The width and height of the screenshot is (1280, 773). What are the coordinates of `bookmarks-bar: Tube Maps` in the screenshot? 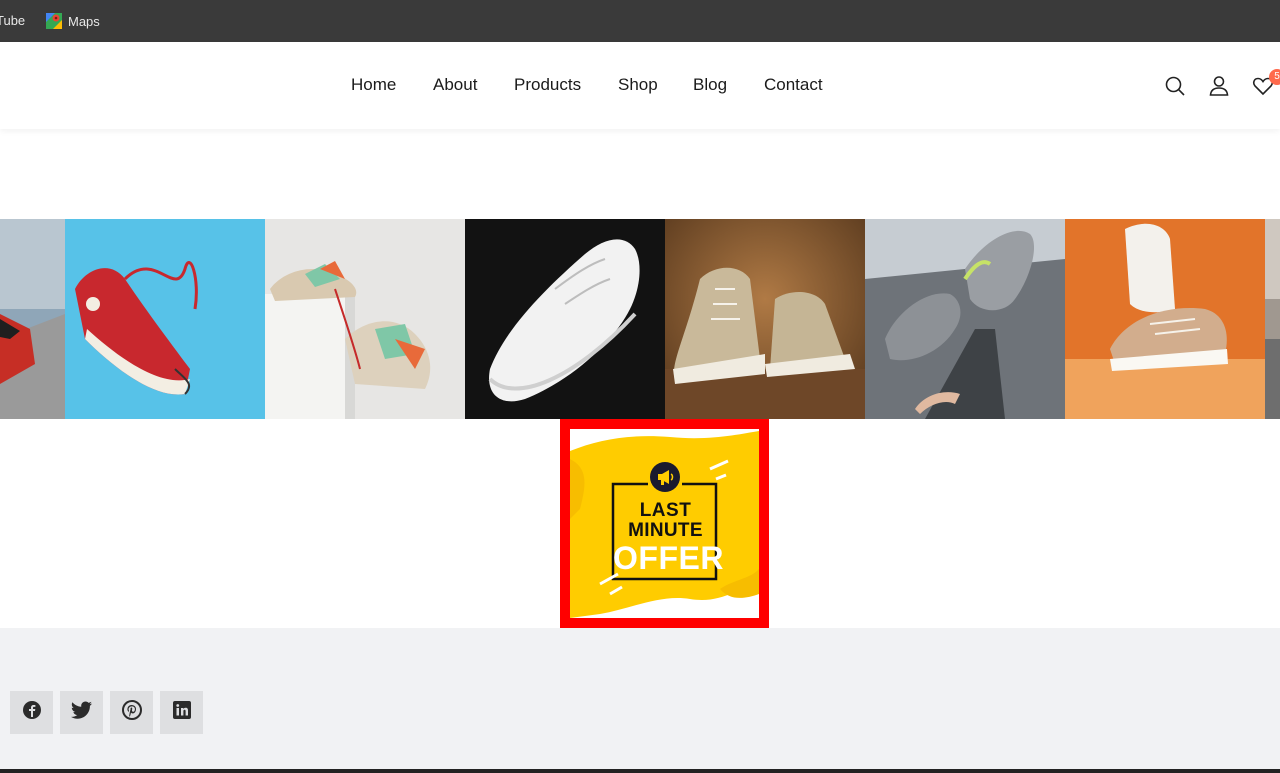 It's located at (640, 21).